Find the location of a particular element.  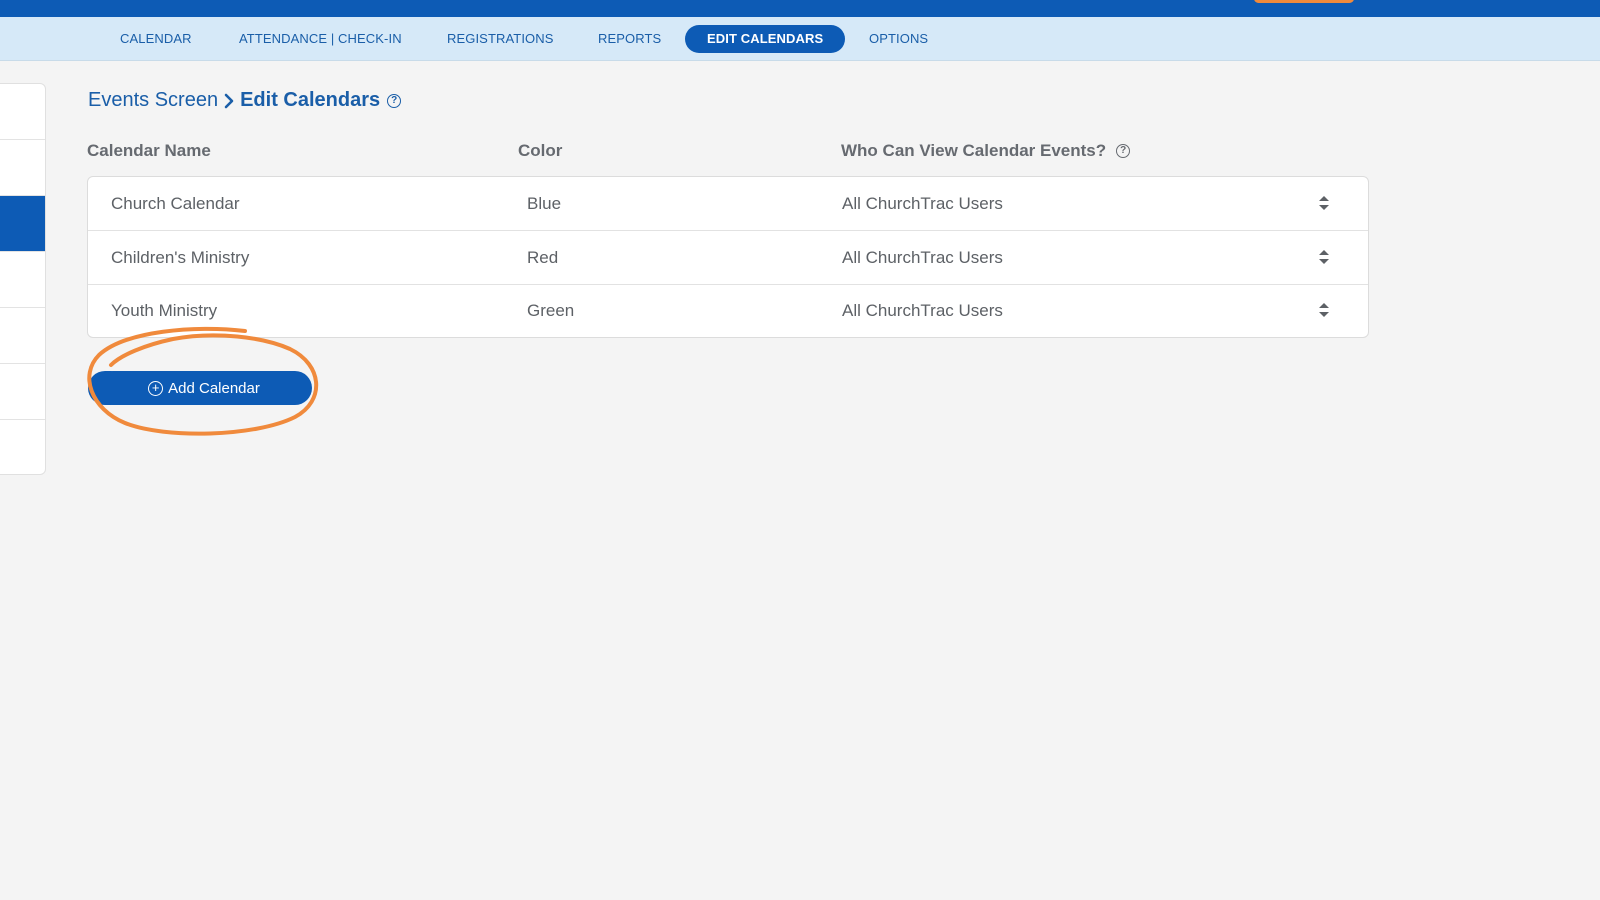

breadcrumb: Events Screen Edit Calendars ? is located at coordinates (245, 100).